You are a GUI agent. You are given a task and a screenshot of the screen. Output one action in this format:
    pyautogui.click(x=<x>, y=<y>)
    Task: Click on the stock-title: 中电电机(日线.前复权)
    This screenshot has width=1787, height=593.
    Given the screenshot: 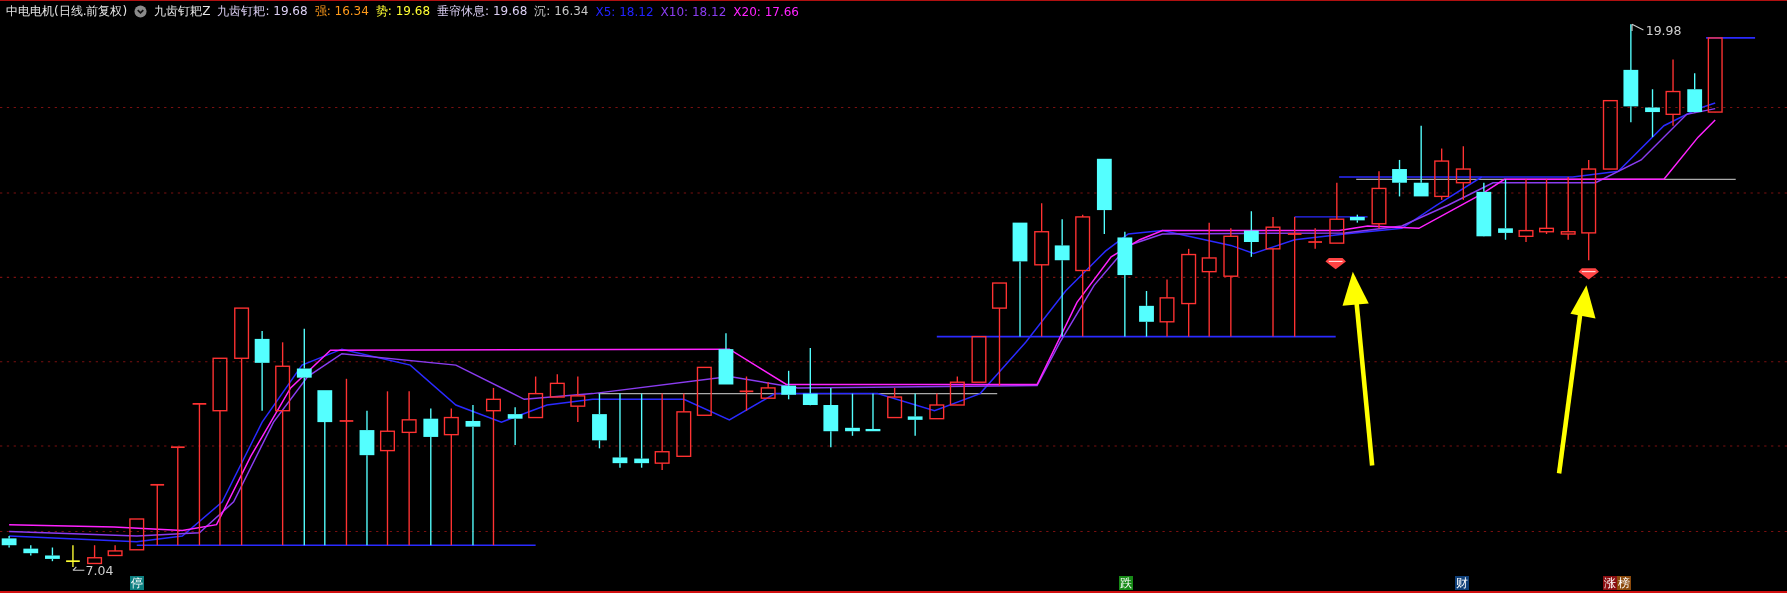 What is the action you would take?
    pyautogui.click(x=67, y=11)
    